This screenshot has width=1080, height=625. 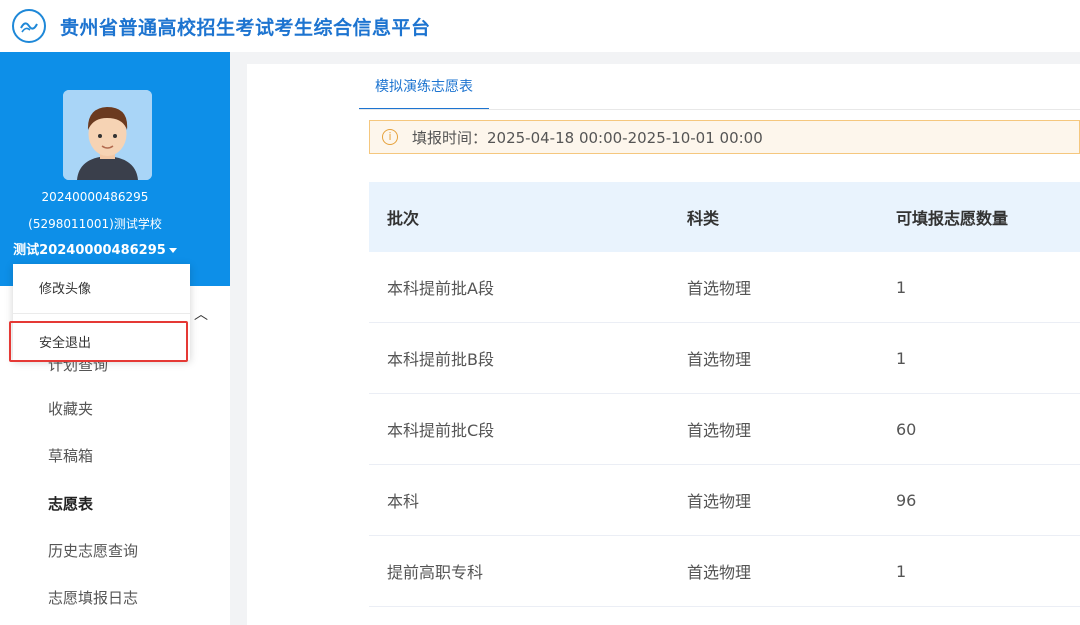 What do you see at coordinates (435, 571) in the screenshot?
I see `cell-batch: 提前高职专科` at bounding box center [435, 571].